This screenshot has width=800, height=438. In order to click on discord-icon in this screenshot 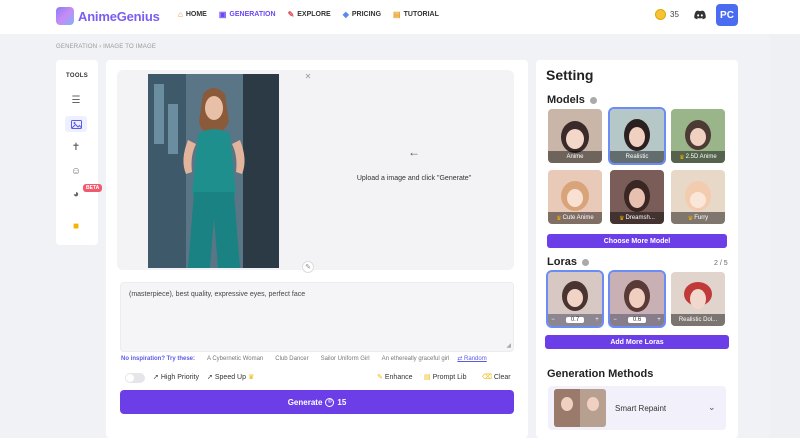, I will do `click(700, 15)`.